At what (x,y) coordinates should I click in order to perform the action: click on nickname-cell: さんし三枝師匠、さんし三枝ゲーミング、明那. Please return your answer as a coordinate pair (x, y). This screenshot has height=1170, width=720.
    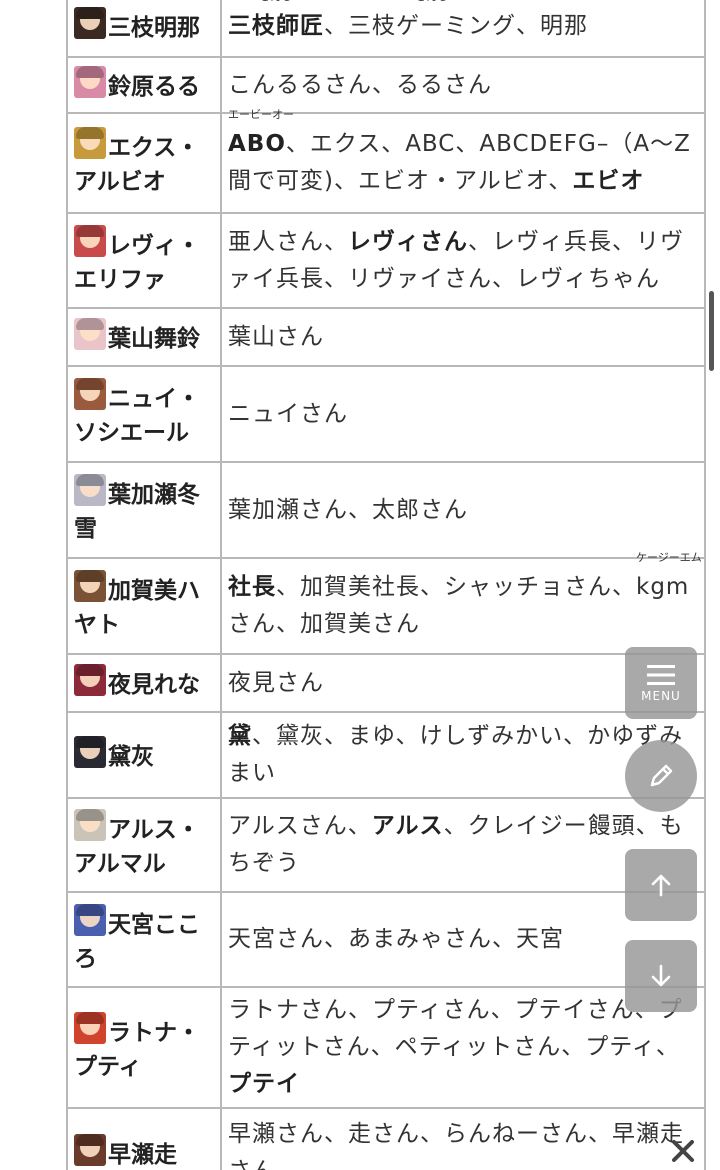
    Looking at the image, I should click on (463, 29).